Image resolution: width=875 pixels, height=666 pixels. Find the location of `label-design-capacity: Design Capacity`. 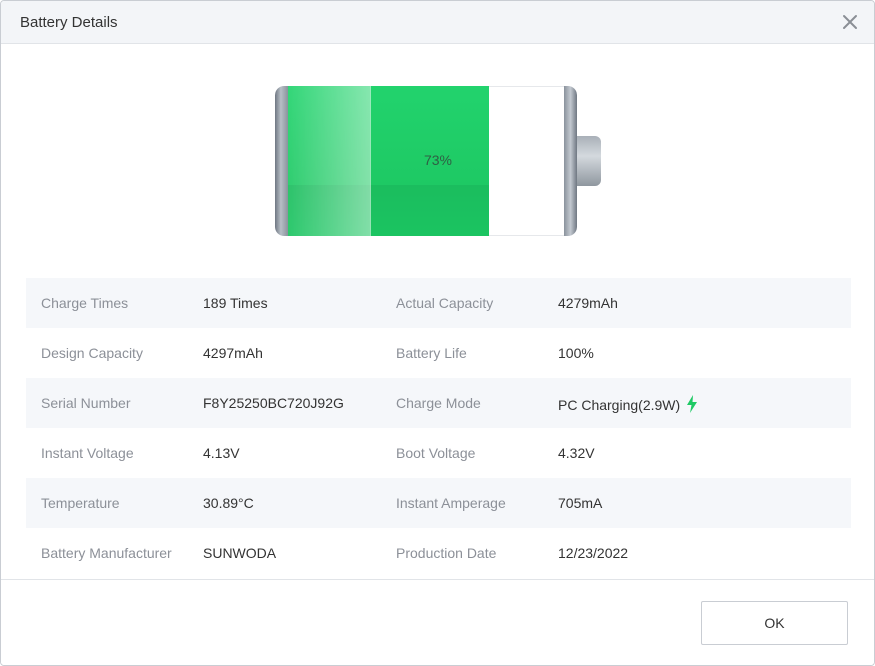

label-design-capacity: Design Capacity is located at coordinates (92, 353).